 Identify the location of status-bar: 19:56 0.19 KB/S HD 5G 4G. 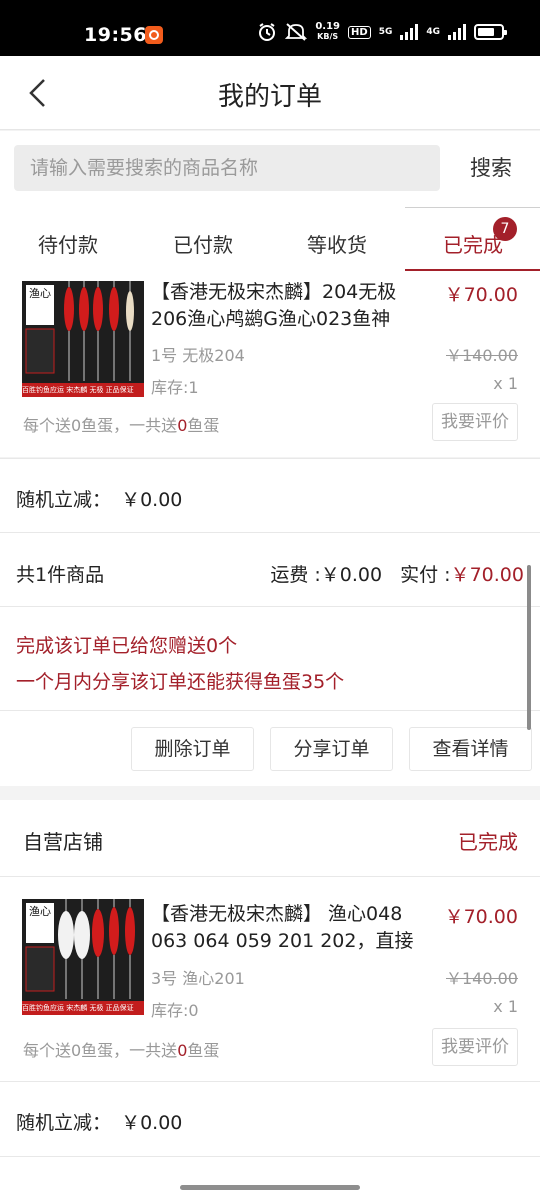
(270, 28).